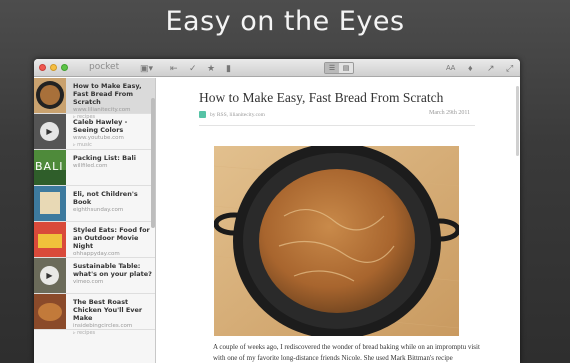 This screenshot has height=363, width=570. Describe the element at coordinates (237, 114) in the screenshot. I see `byline-text: by RSS, lilianitecity.com` at that location.